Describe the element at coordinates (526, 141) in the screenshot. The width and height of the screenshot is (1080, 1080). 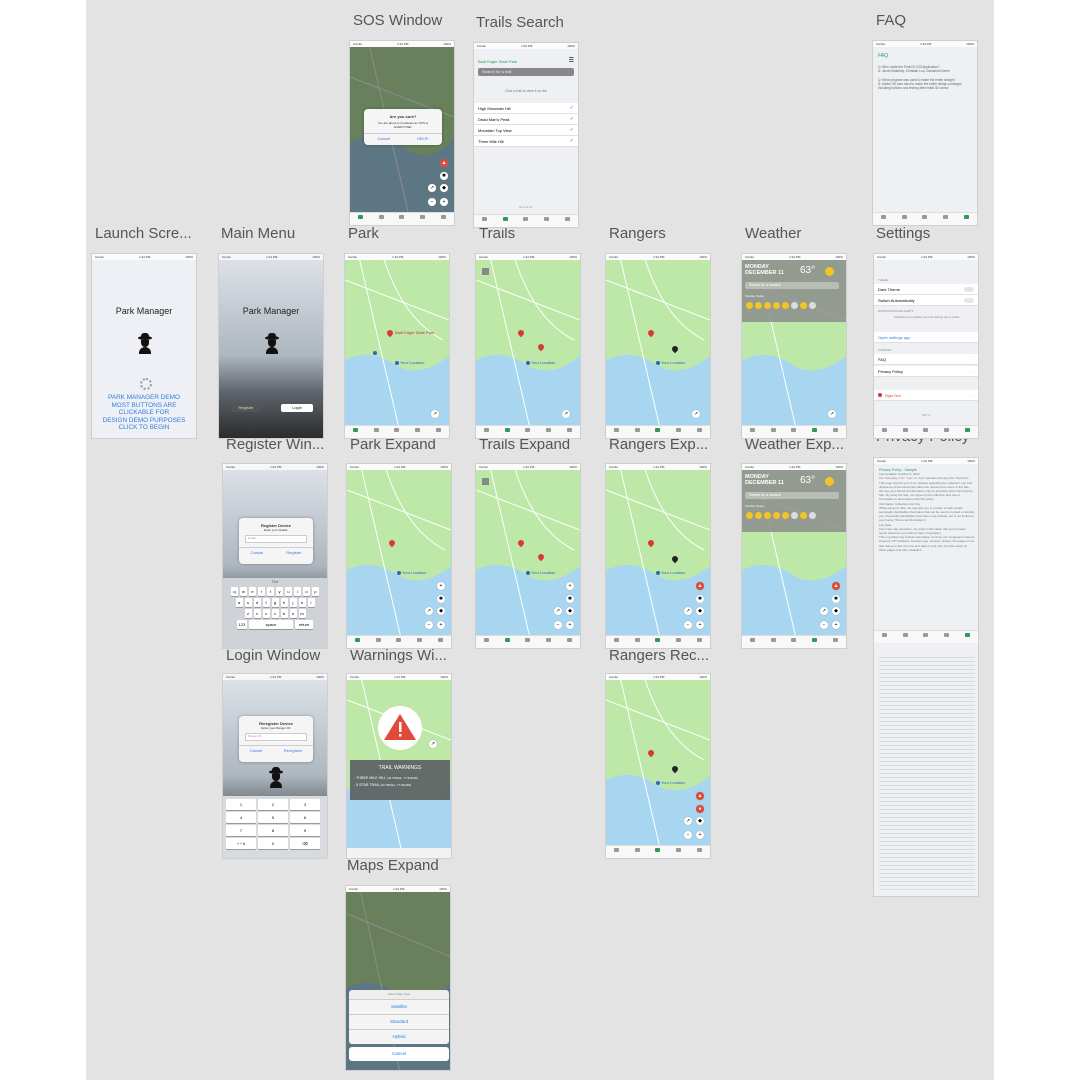
I see `list-item: Three Mile Hill ✓` at that location.